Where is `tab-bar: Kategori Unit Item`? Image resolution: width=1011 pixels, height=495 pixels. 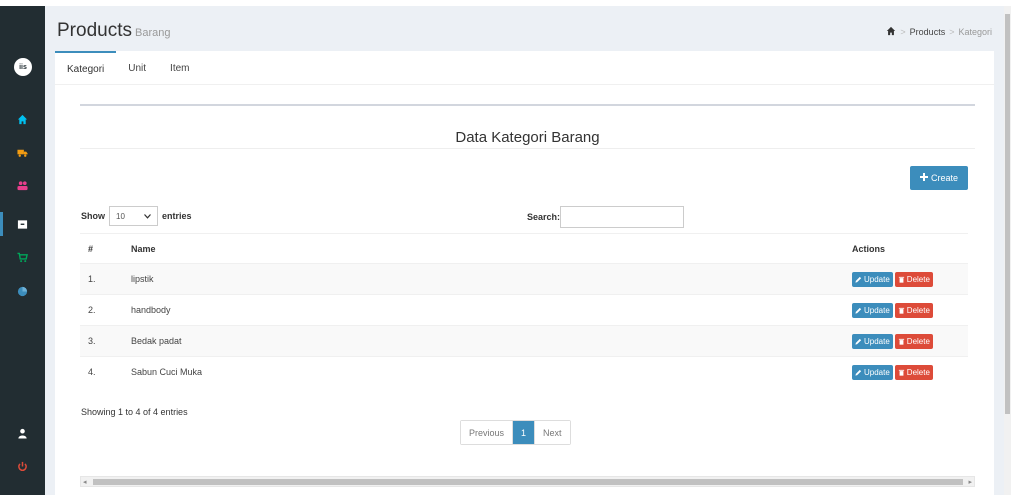
tab-bar: Kategori Unit Item is located at coordinates (524, 68).